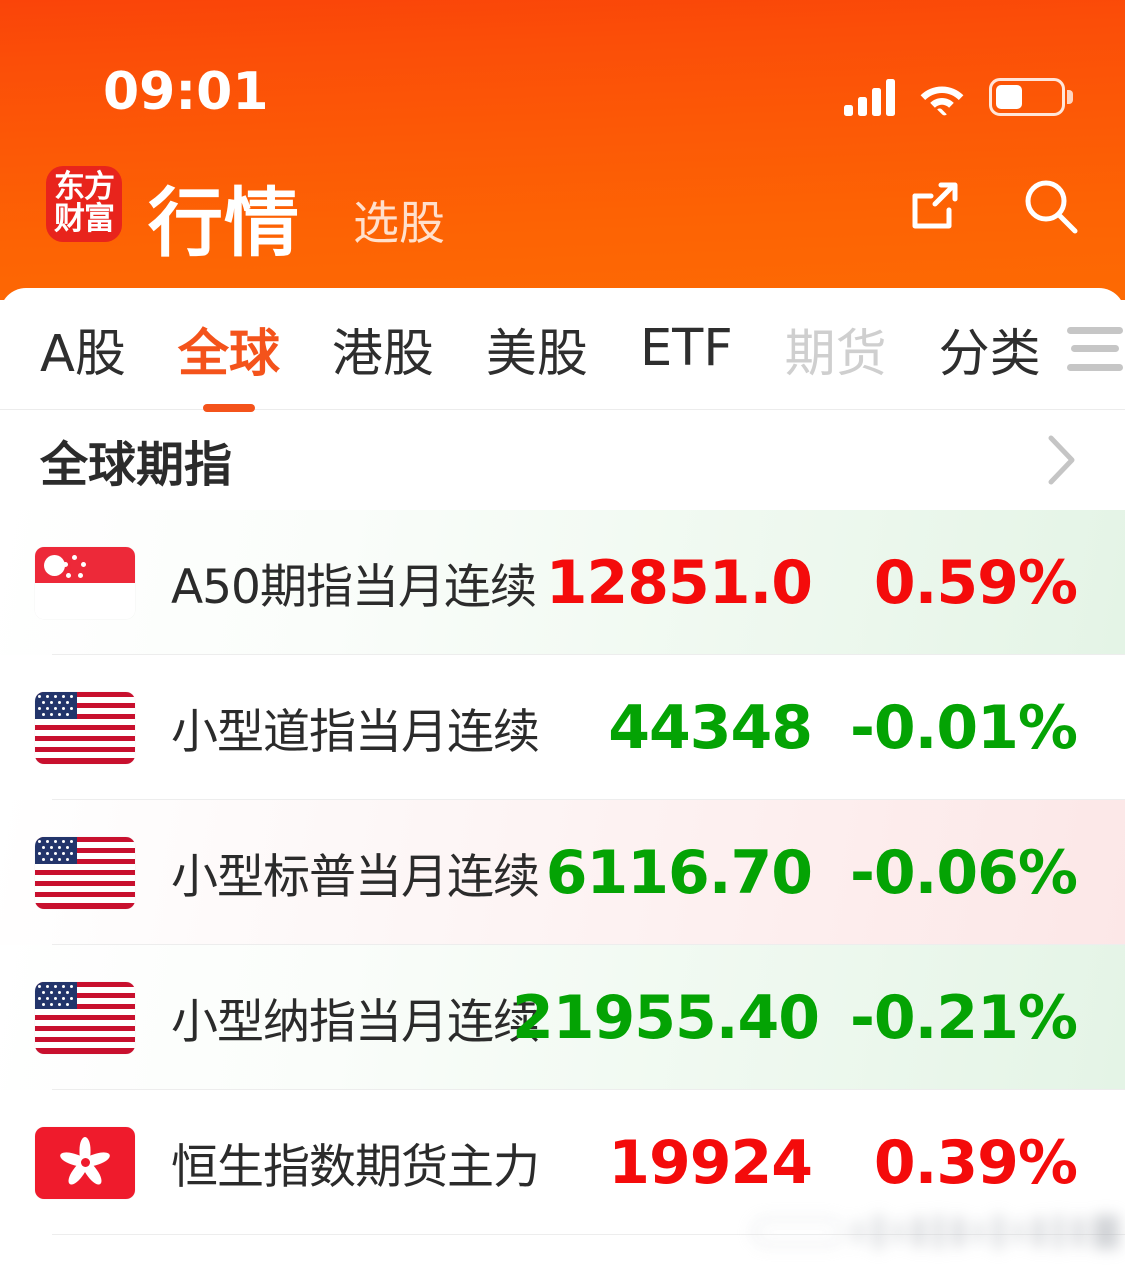  I want to click on instrument-change-percent: -0.06%, so click(963, 872).